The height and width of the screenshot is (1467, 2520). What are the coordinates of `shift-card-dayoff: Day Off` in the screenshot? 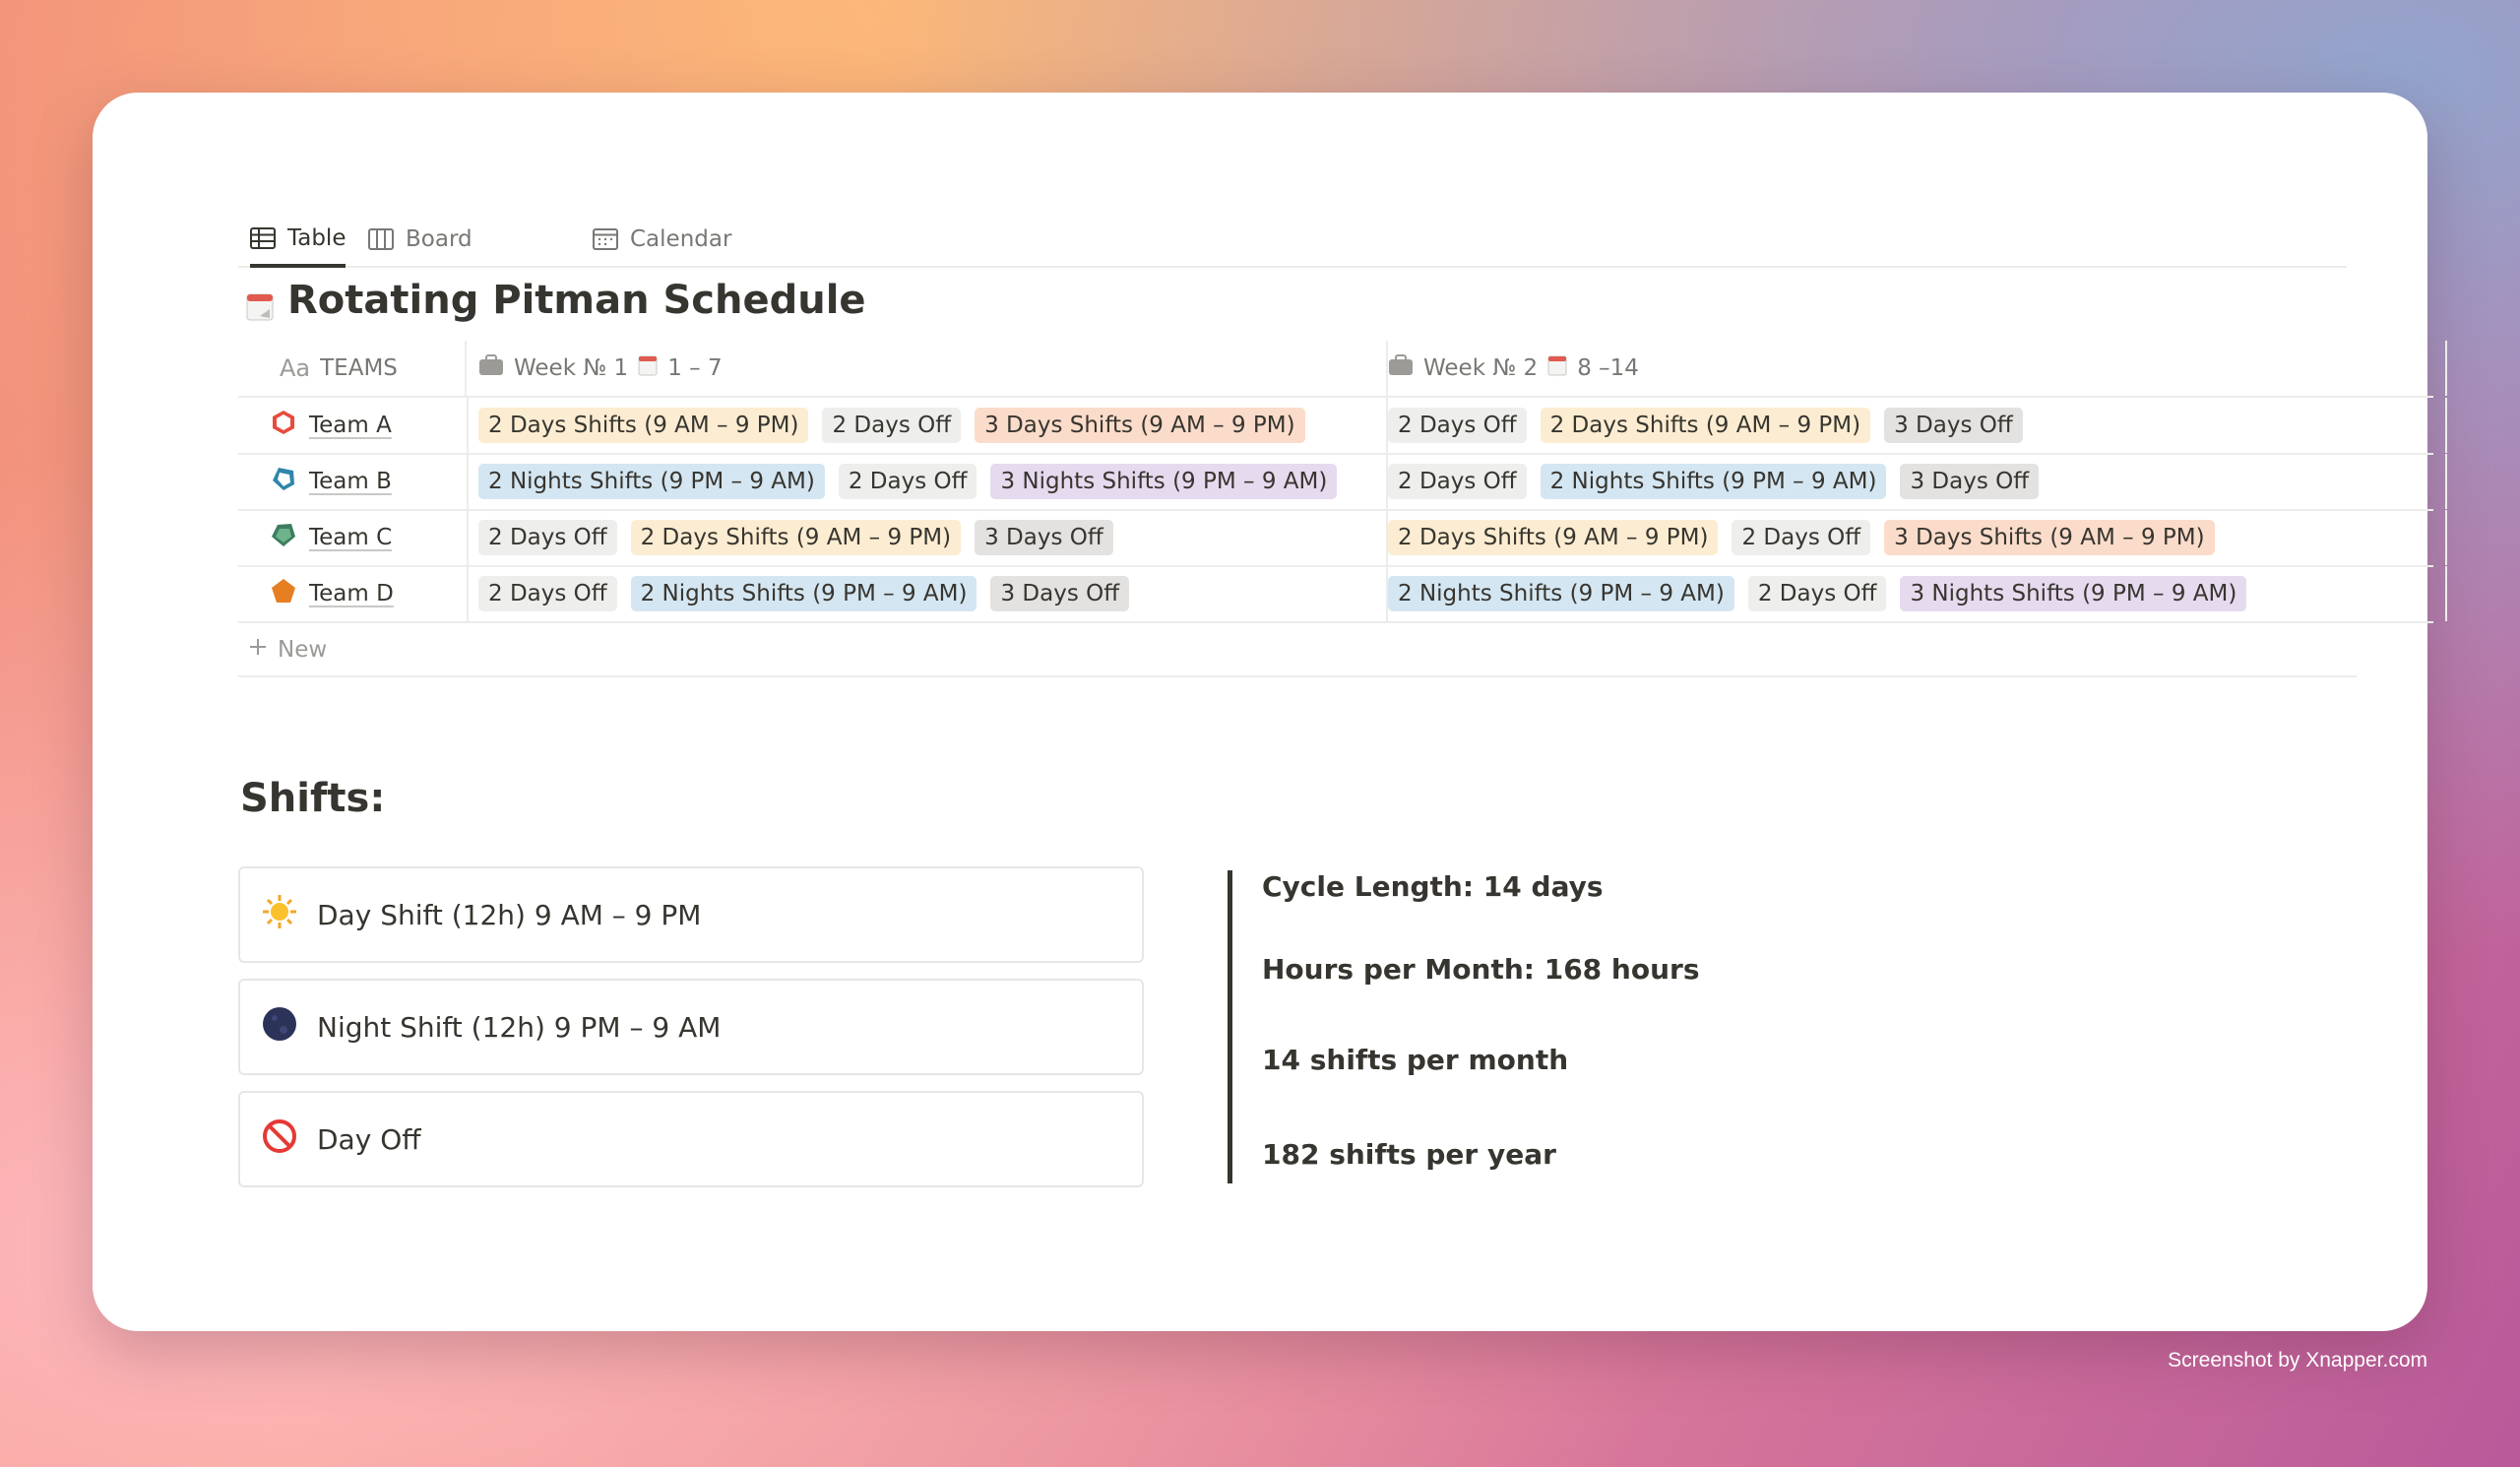 It's located at (691, 1139).